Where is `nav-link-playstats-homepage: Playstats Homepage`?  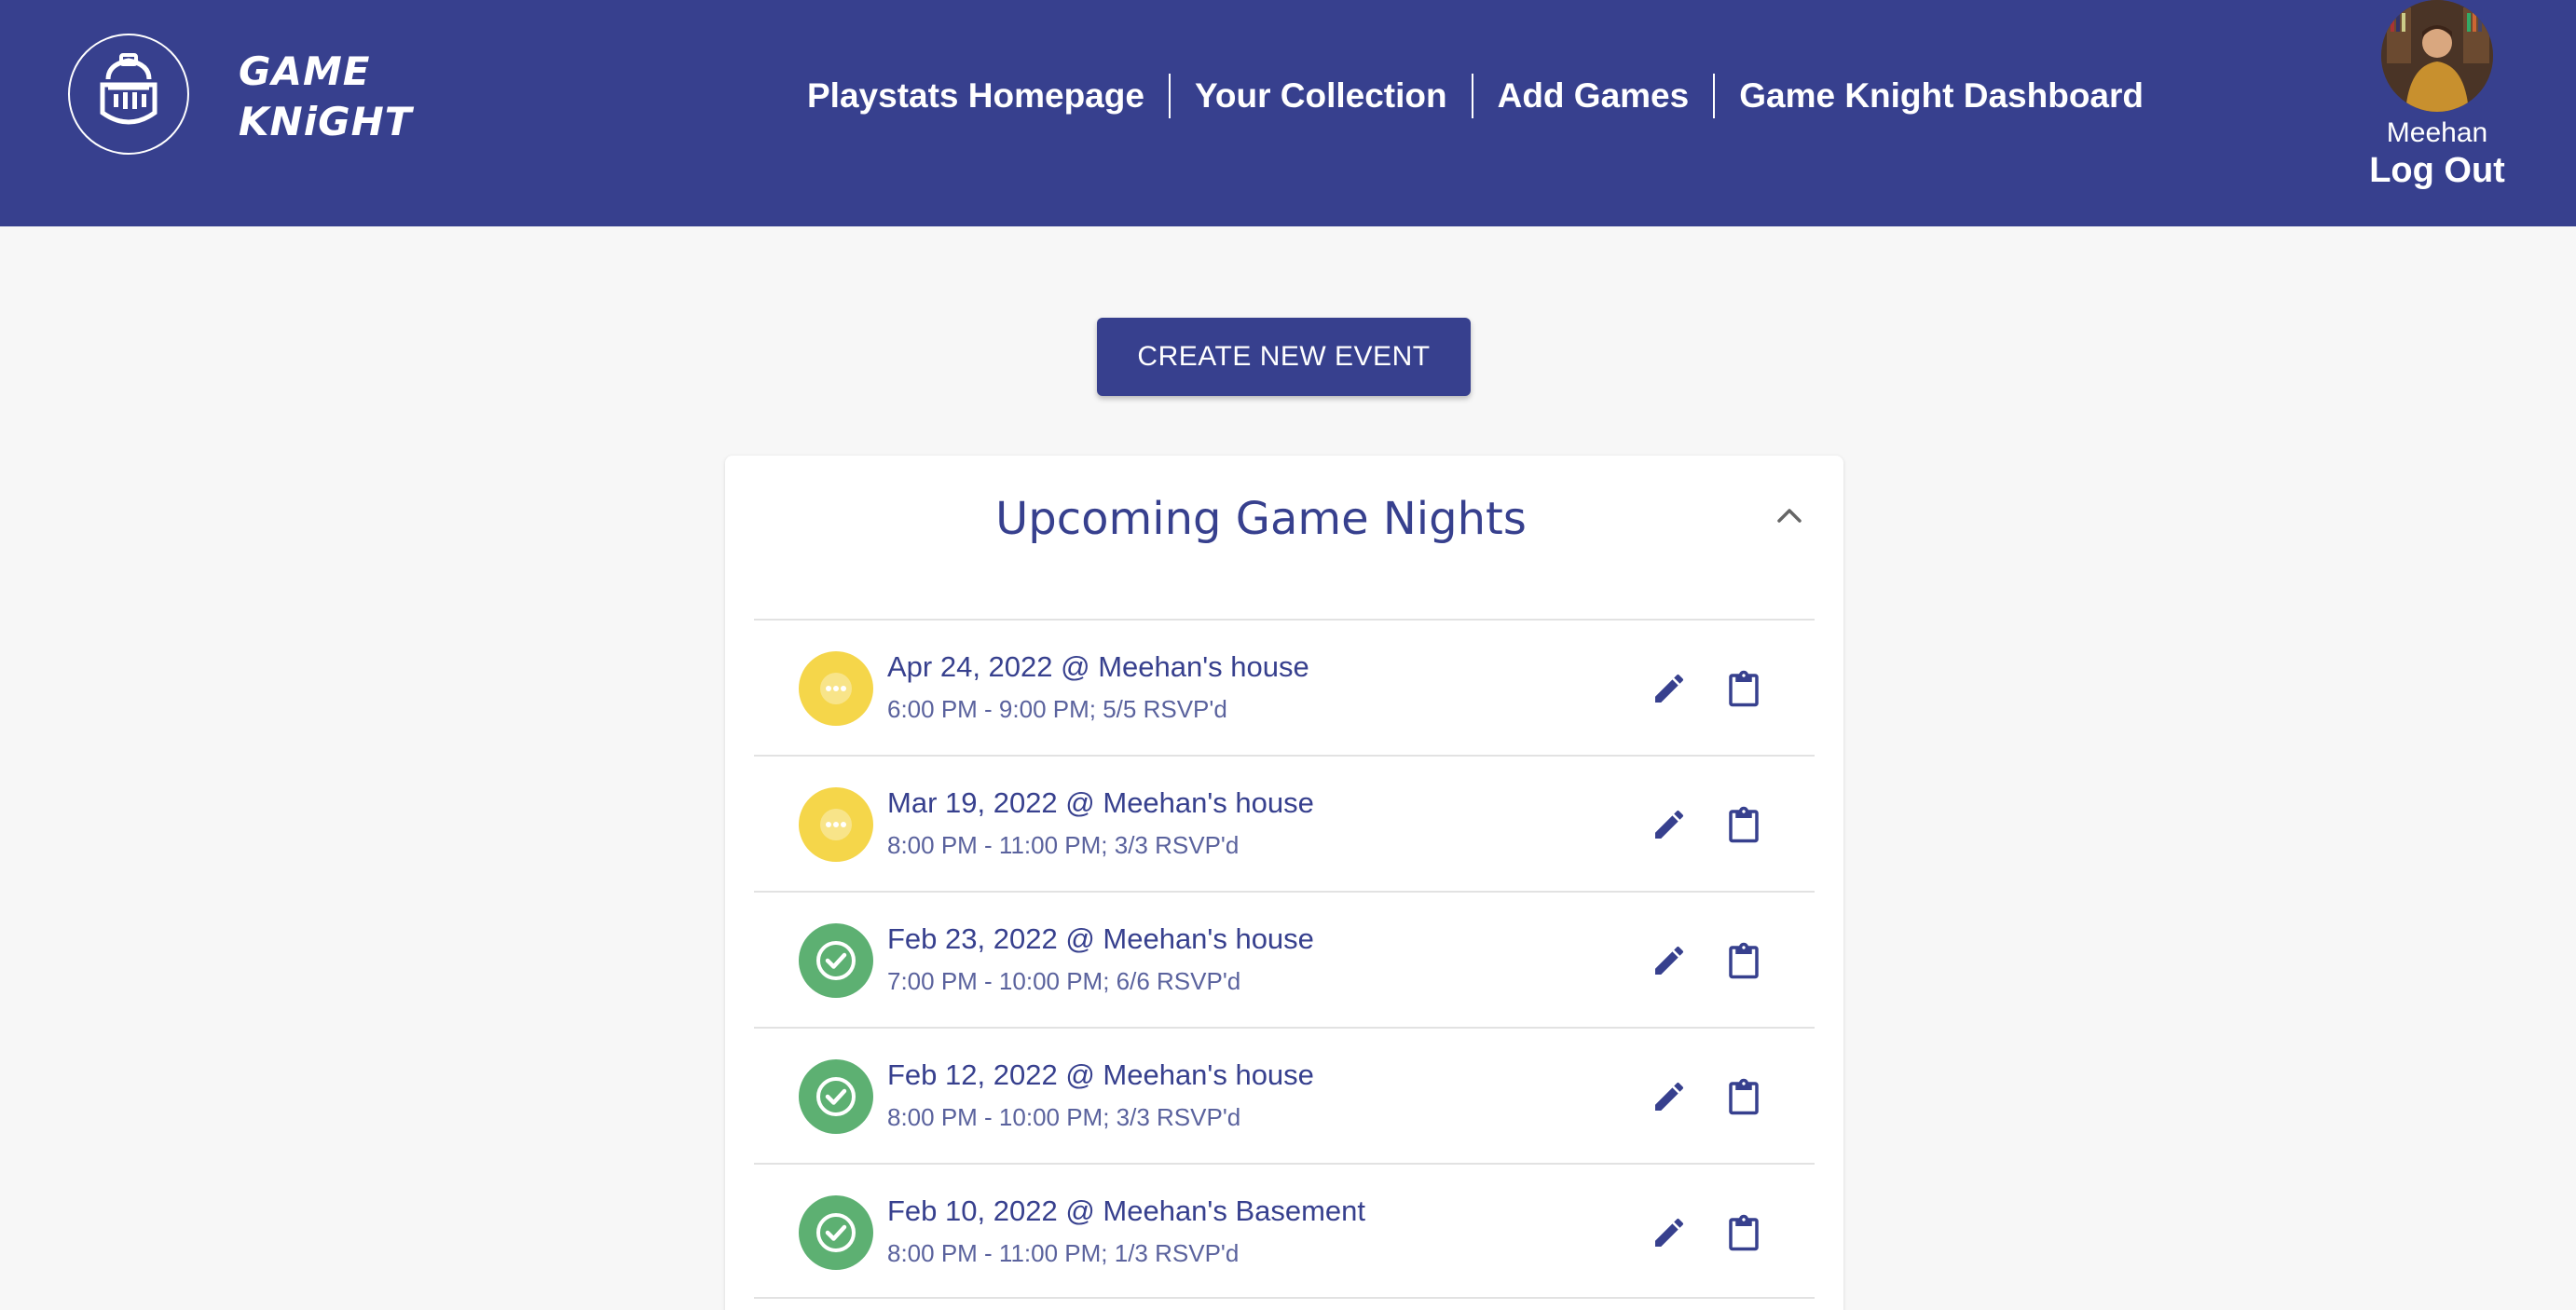
nav-link-playstats-homepage: Playstats Homepage is located at coordinates (988, 96).